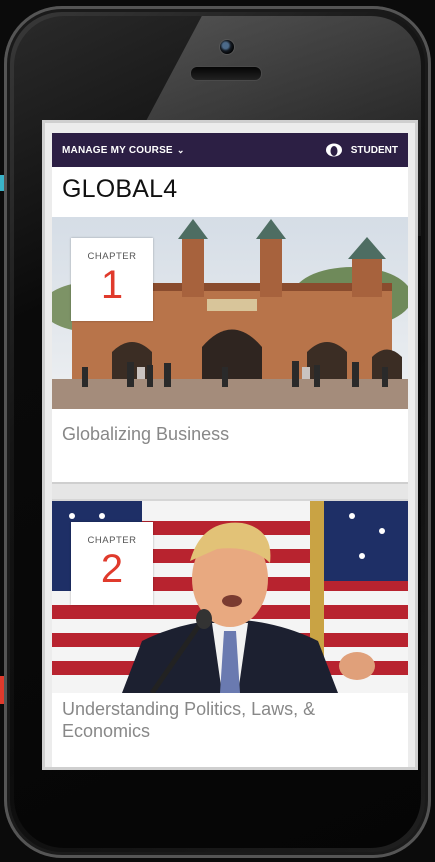  I want to click on manage-course-dropdown: MANAGE MY COURSE ⌄, so click(123, 150).